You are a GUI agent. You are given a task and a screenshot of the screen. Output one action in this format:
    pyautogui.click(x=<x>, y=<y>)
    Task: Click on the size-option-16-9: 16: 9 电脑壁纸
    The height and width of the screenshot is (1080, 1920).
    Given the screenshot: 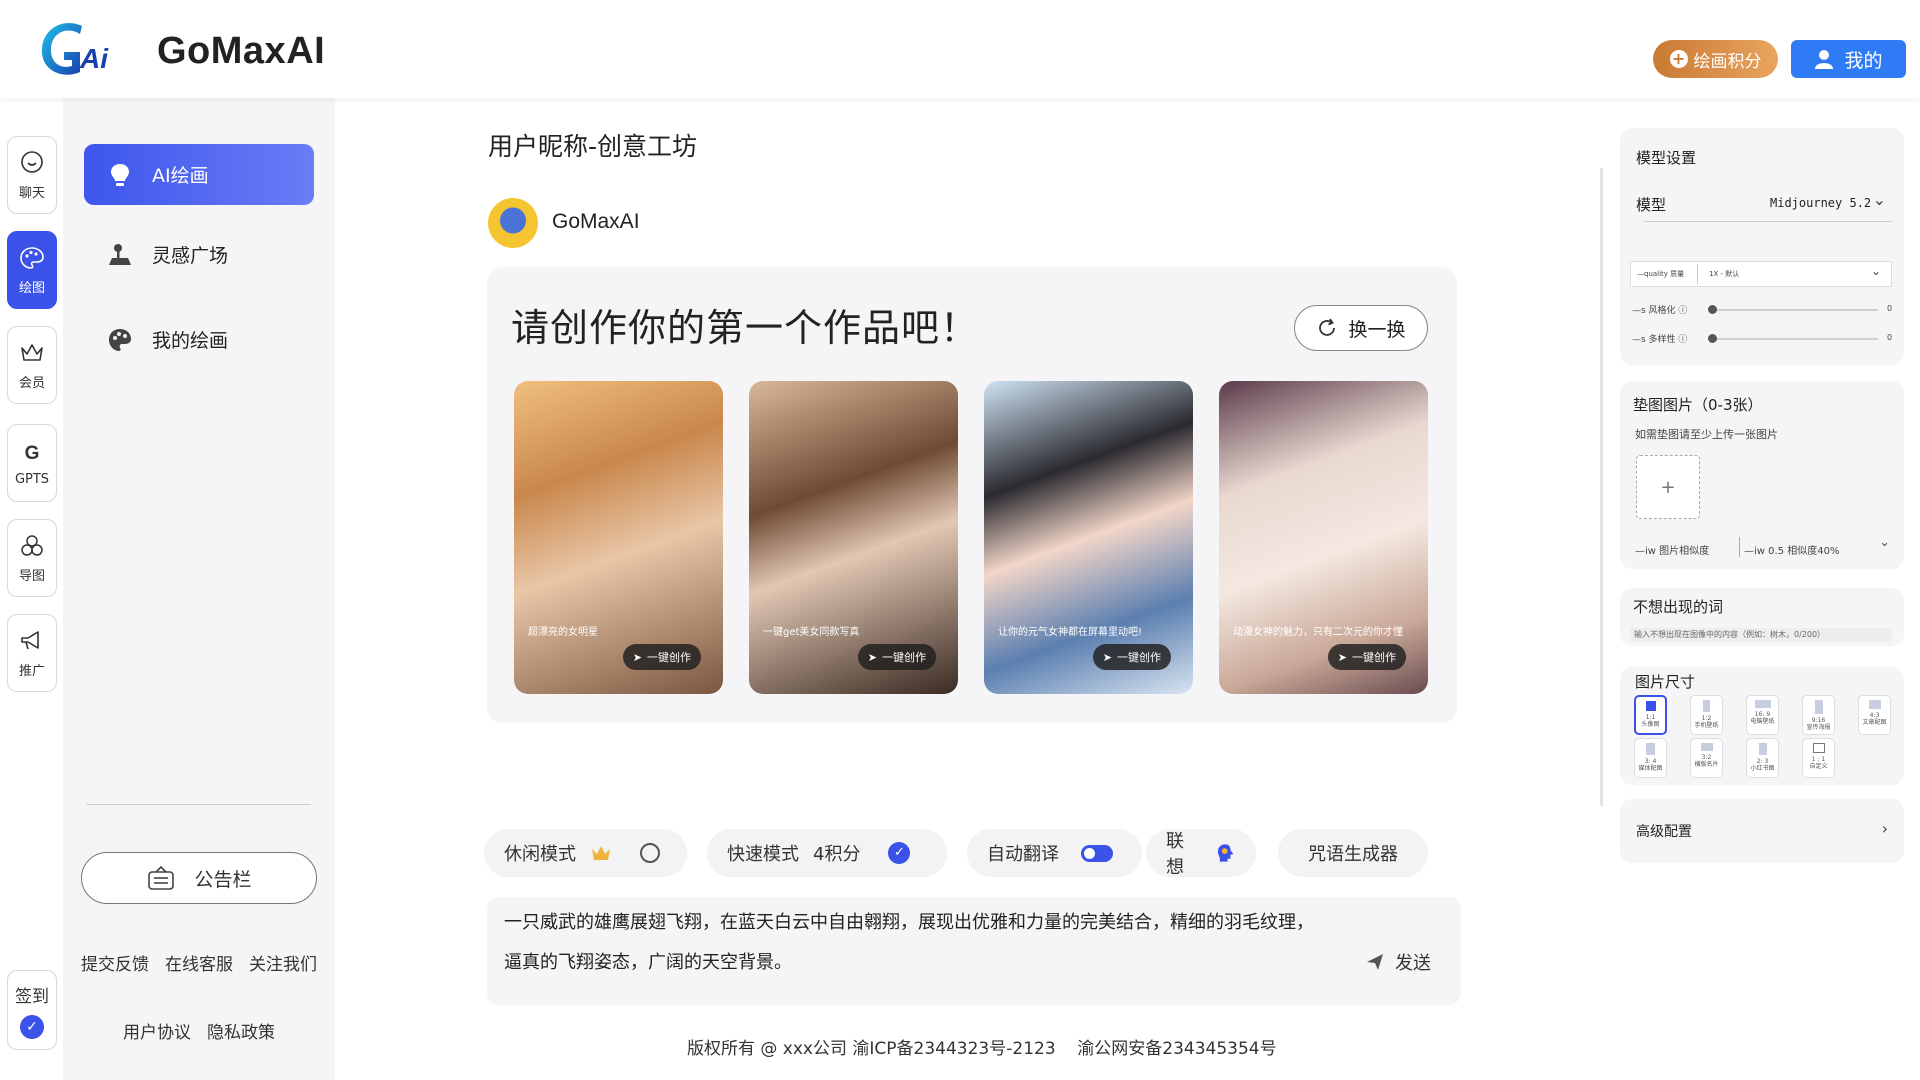 What is the action you would take?
    pyautogui.click(x=1762, y=715)
    